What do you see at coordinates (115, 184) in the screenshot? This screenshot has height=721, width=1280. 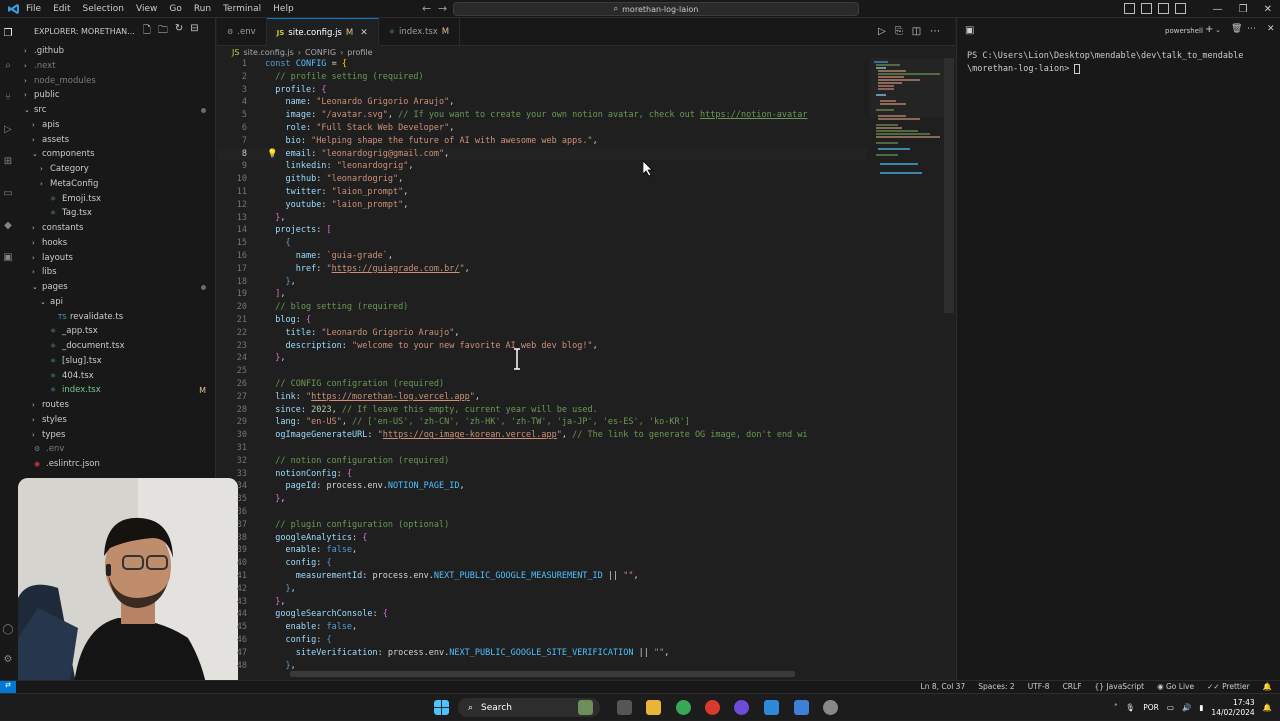 I see `tree-folder: › MetaConfig` at bounding box center [115, 184].